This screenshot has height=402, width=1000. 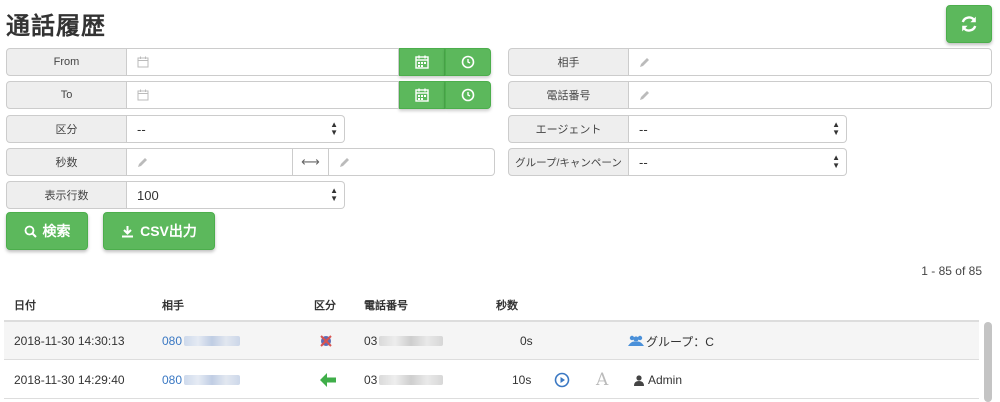 I want to click on scrollbar, so click(x=988, y=362).